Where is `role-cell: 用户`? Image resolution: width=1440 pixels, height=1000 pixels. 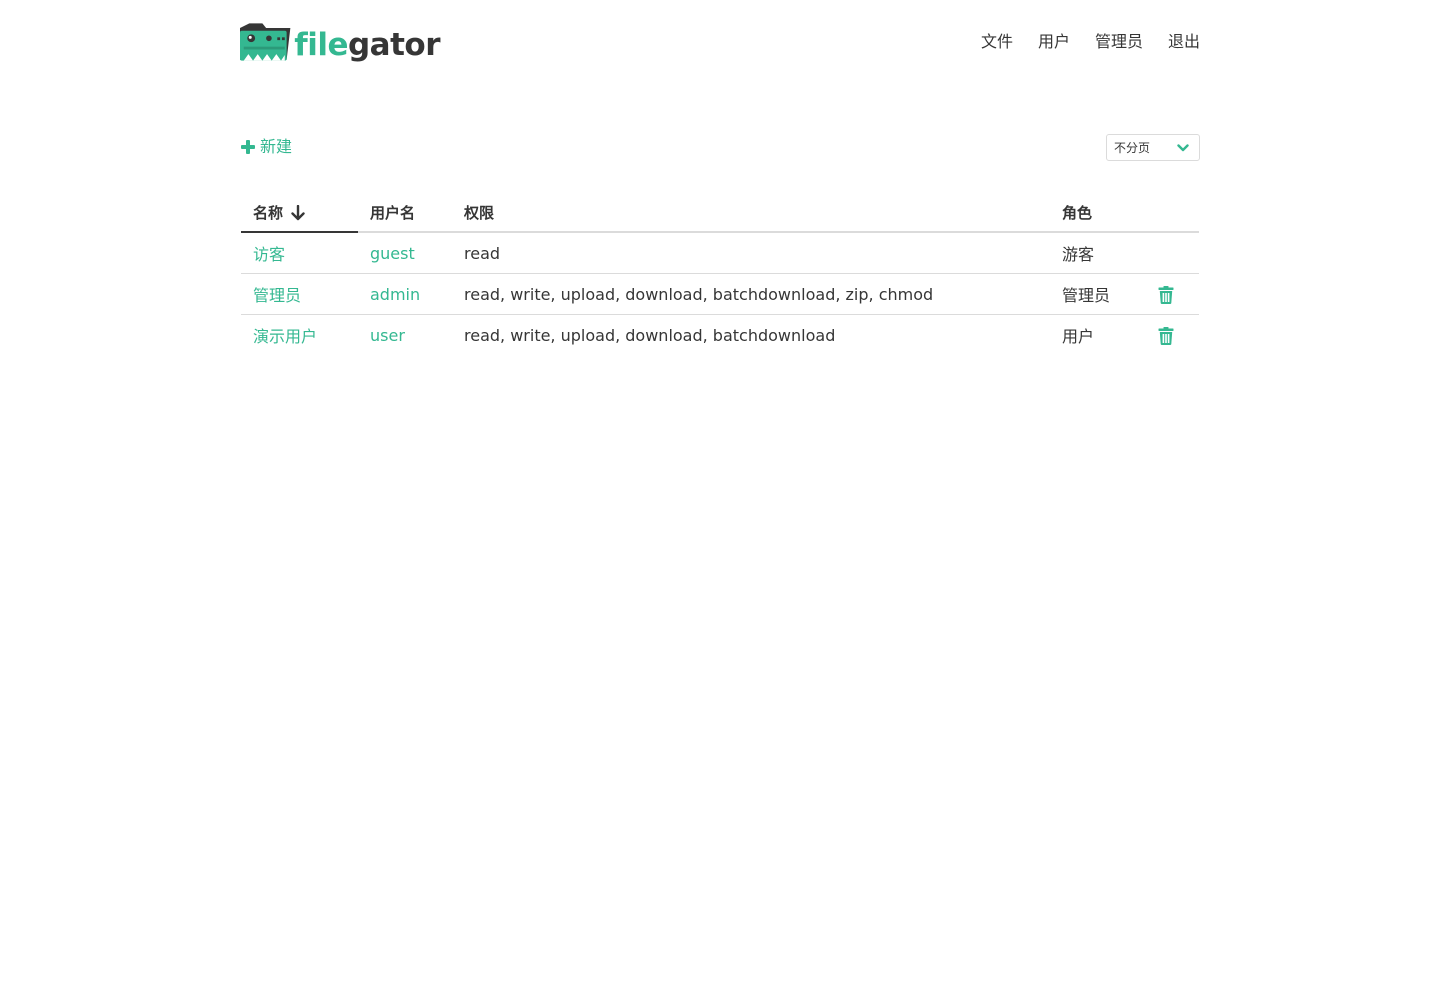
role-cell: 用户 is located at coordinates (1078, 336).